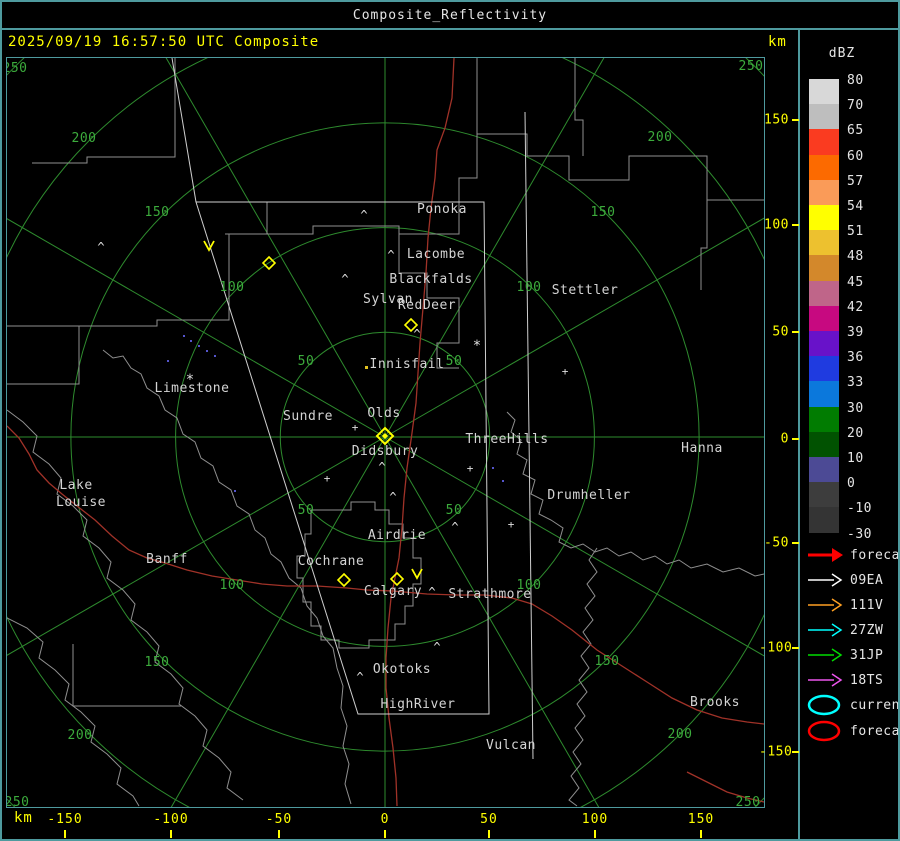 The image size is (900, 841). What do you see at coordinates (702, 448) in the screenshot?
I see `city-label: Hanna` at bounding box center [702, 448].